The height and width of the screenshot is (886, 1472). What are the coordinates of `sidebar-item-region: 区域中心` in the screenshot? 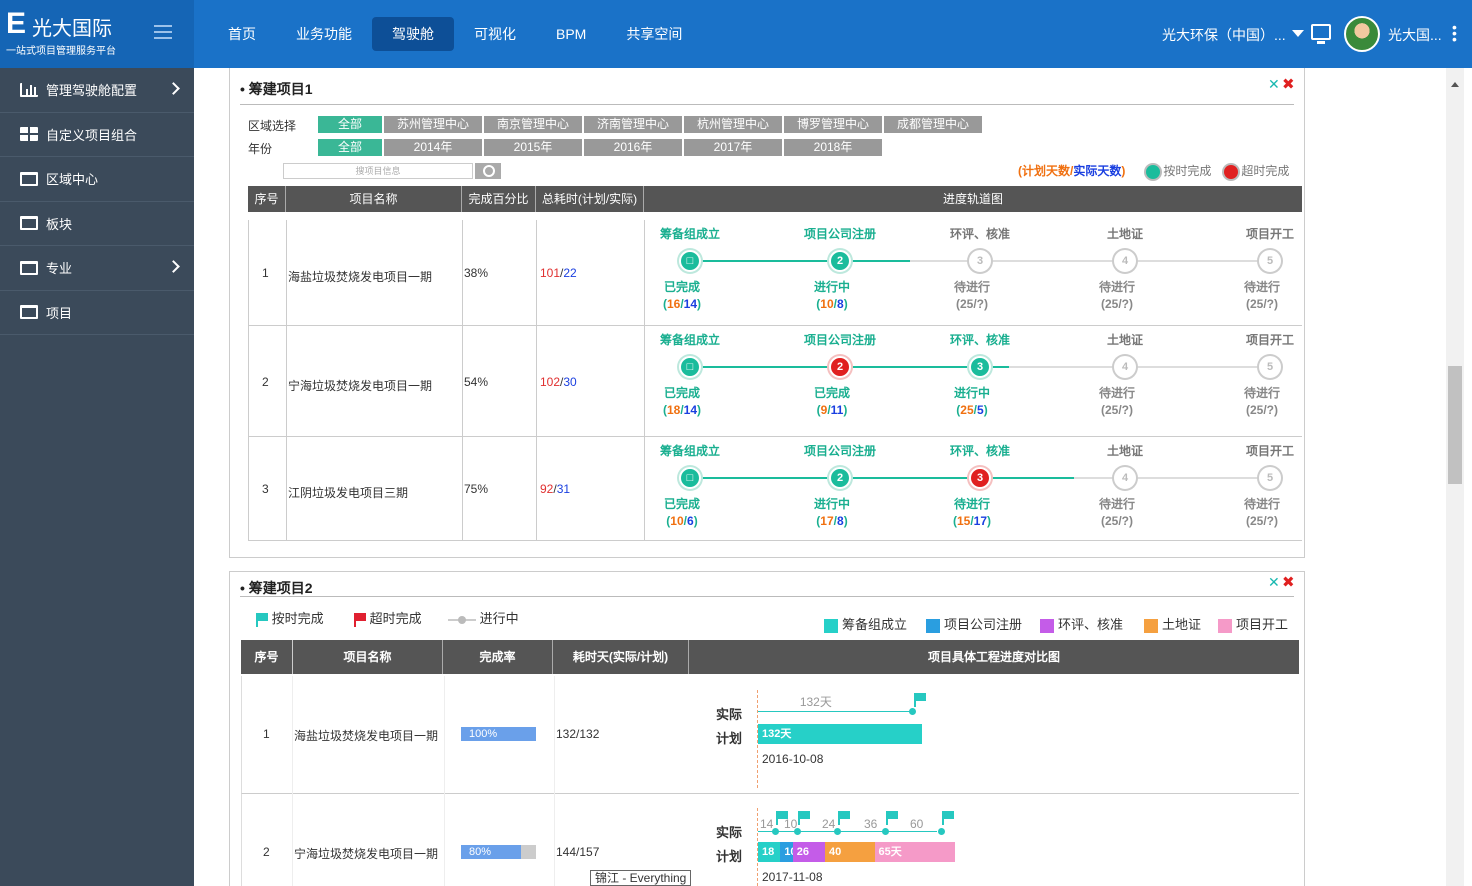 It's located at (97, 179).